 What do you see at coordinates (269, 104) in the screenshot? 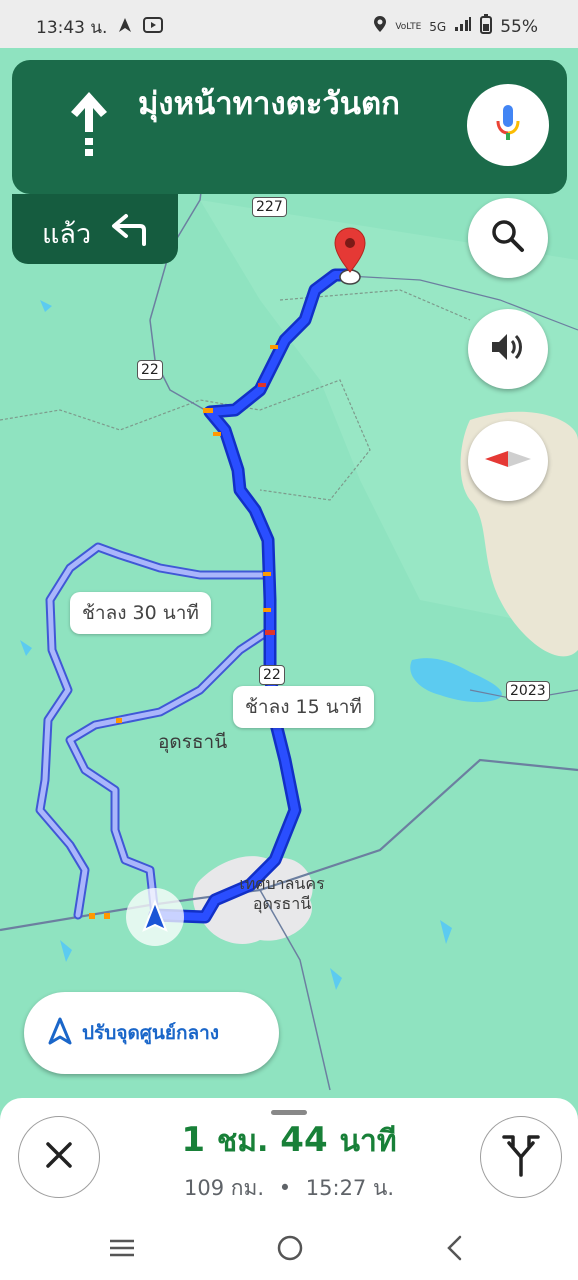
I see `navigation-instruction: มุ่งหน้าทางตะวันตก` at bounding box center [269, 104].